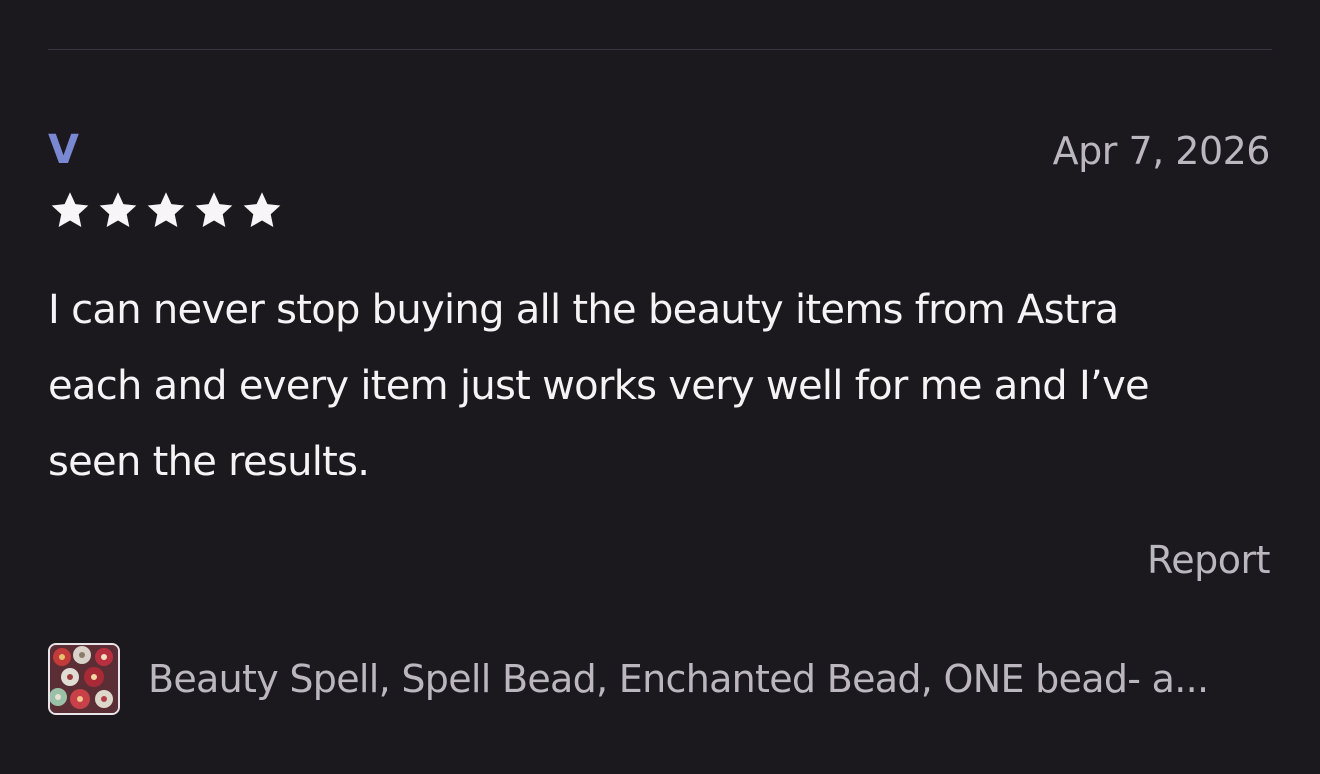 This screenshot has height=774, width=1320. What do you see at coordinates (1208, 560) in the screenshot?
I see `report-link: Report` at bounding box center [1208, 560].